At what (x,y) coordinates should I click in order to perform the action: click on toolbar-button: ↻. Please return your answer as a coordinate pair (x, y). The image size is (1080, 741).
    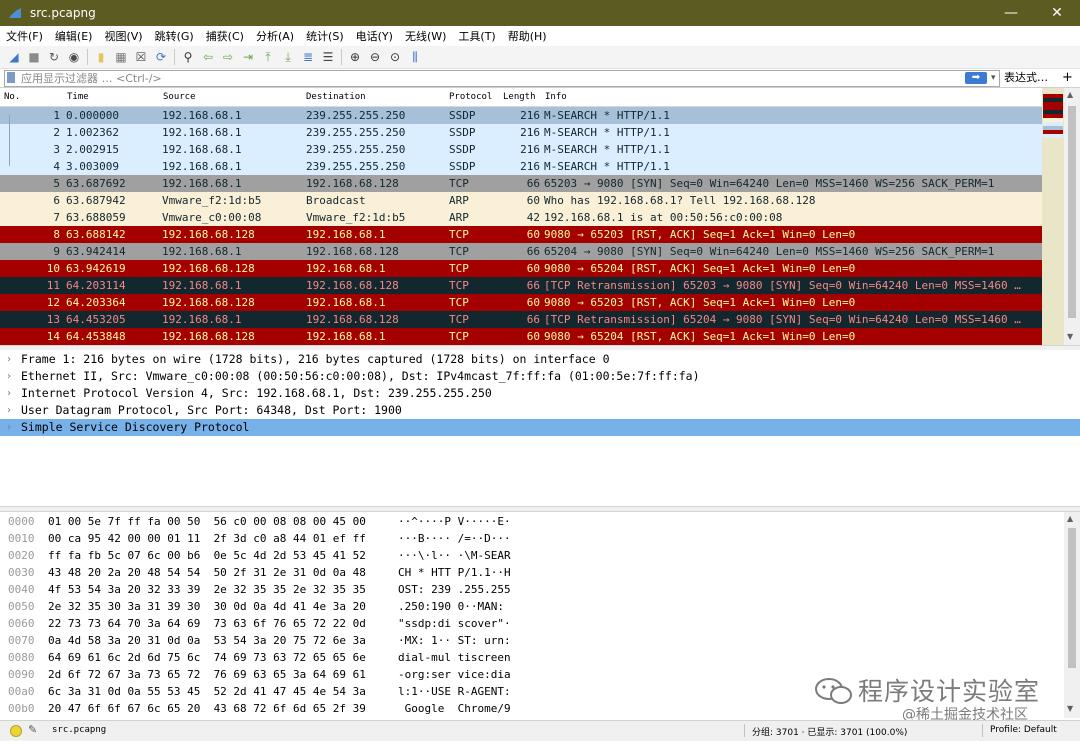
    Looking at the image, I should click on (54, 57).